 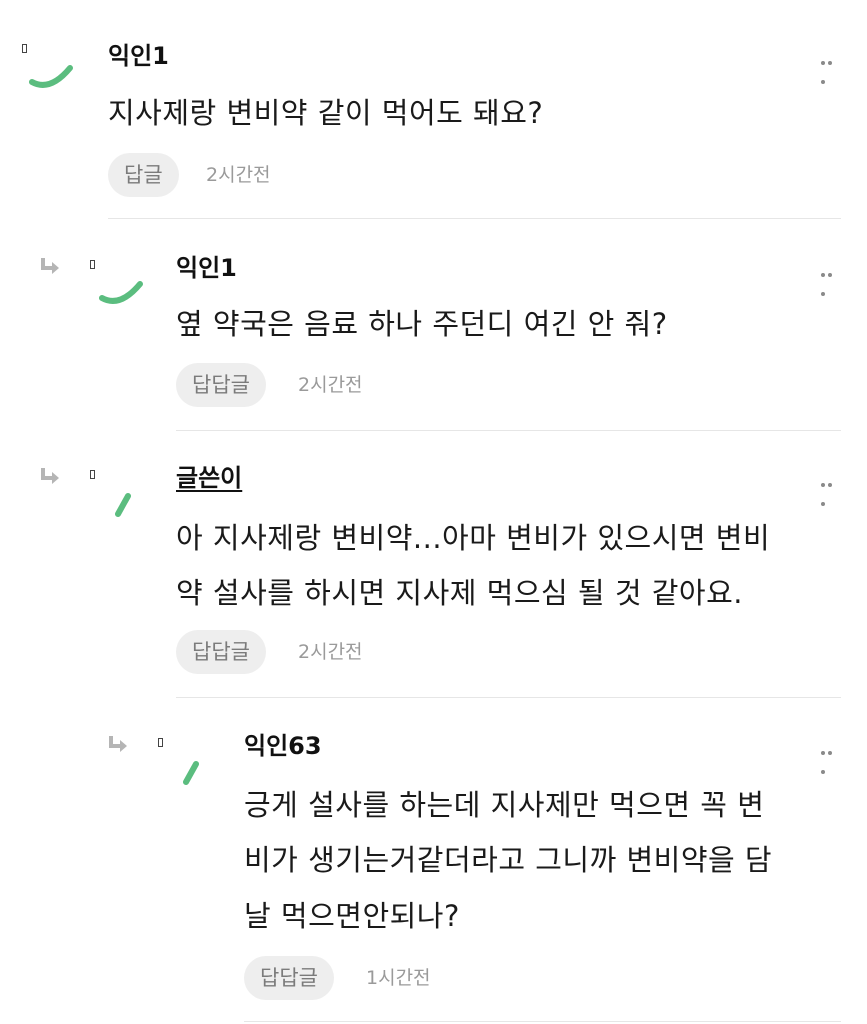 What do you see at coordinates (352, 916) in the screenshot?
I see `comment-text-line: 날 먹으면안되나?` at bounding box center [352, 916].